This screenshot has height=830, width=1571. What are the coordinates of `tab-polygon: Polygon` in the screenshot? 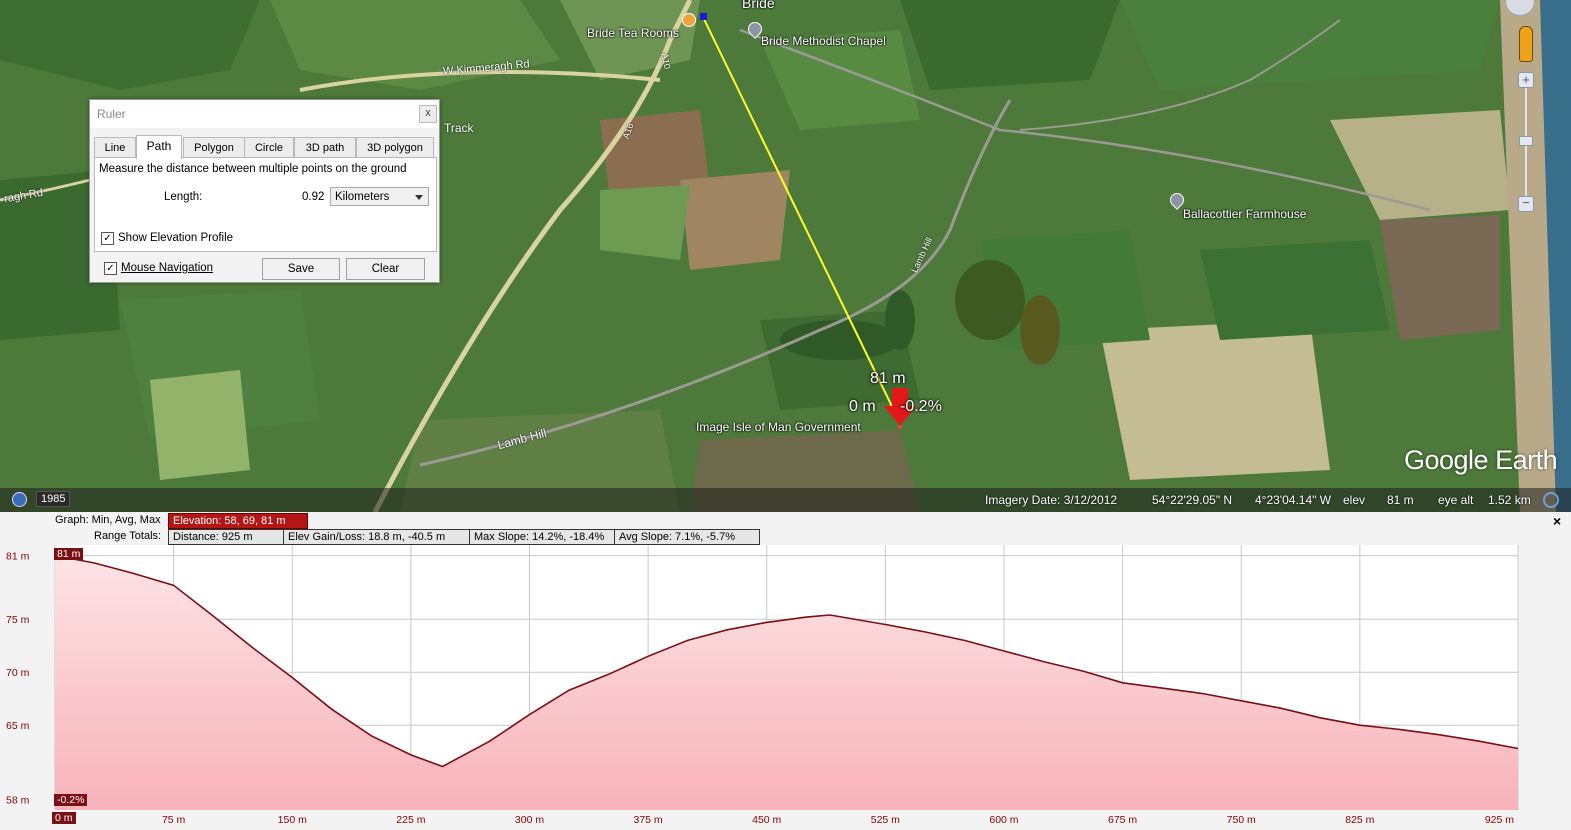 It's located at (214, 147).